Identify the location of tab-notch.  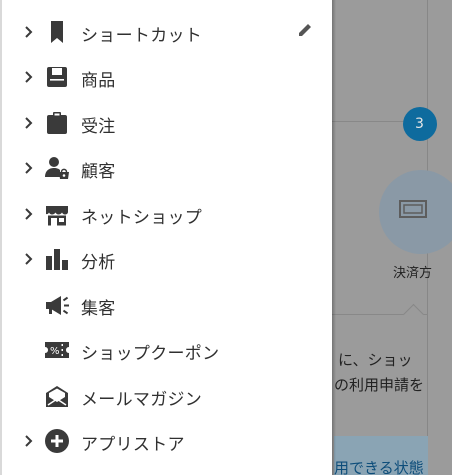
(413, 314).